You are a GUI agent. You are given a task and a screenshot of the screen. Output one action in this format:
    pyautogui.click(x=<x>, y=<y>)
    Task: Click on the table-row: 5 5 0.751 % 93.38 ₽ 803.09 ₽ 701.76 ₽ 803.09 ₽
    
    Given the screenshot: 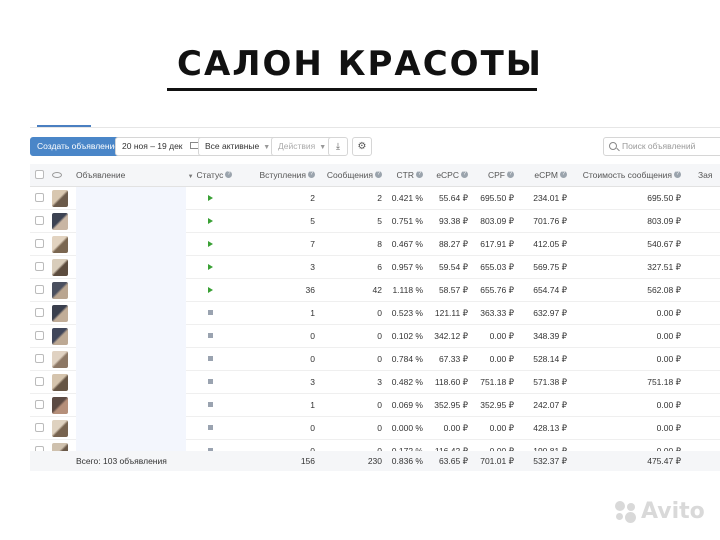 What is the action you would take?
    pyautogui.click(x=375, y=221)
    